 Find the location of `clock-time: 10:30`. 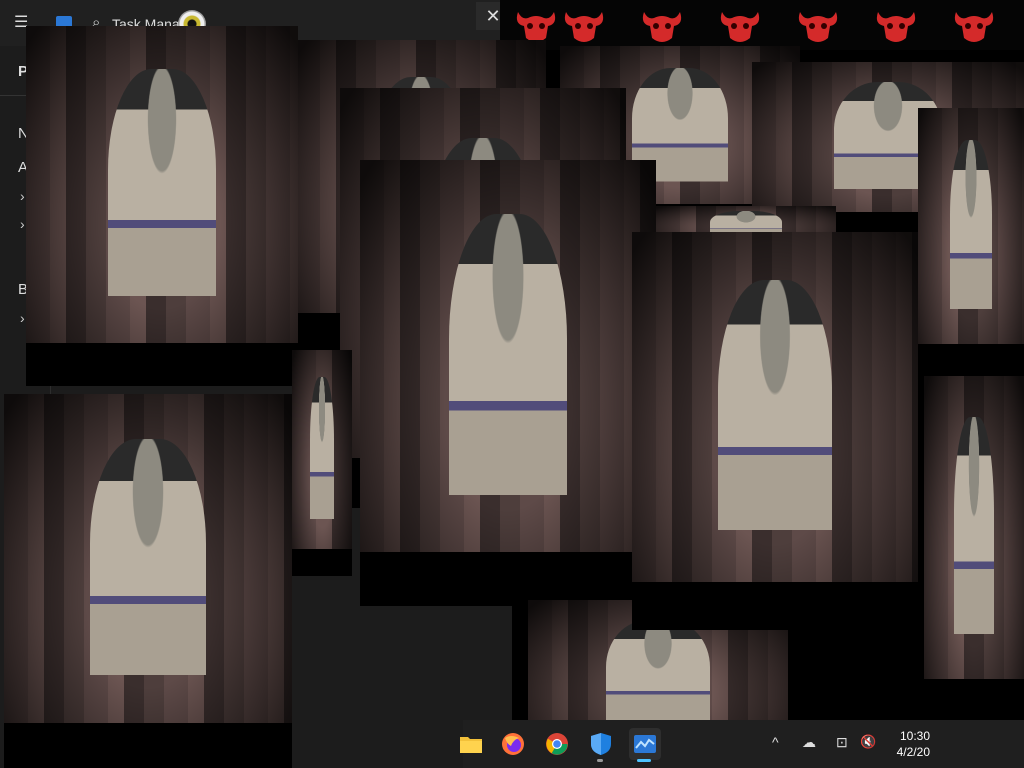

clock-time: 10:30 is located at coordinates (914, 736).